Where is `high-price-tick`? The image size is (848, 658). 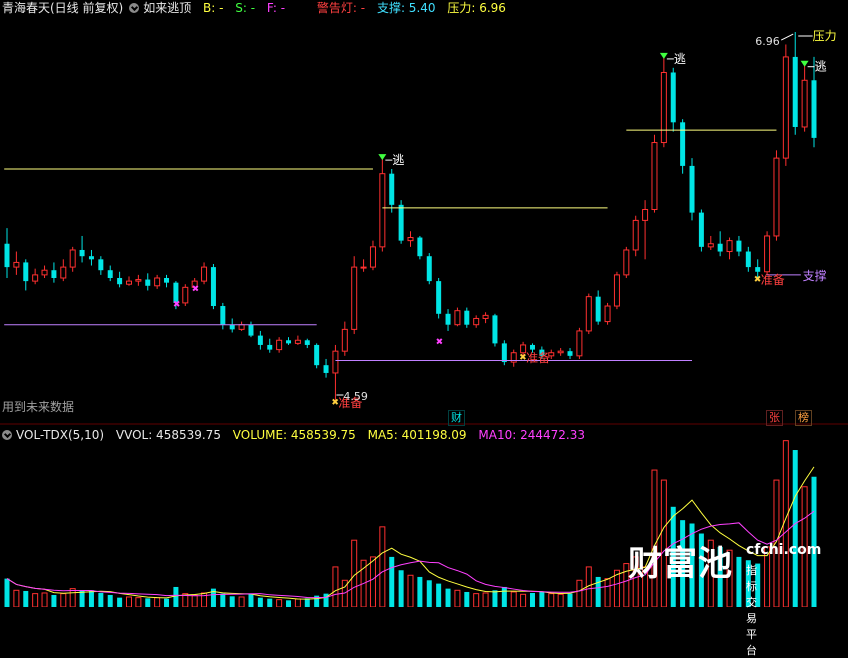 high-price-tick is located at coordinates (787, 37).